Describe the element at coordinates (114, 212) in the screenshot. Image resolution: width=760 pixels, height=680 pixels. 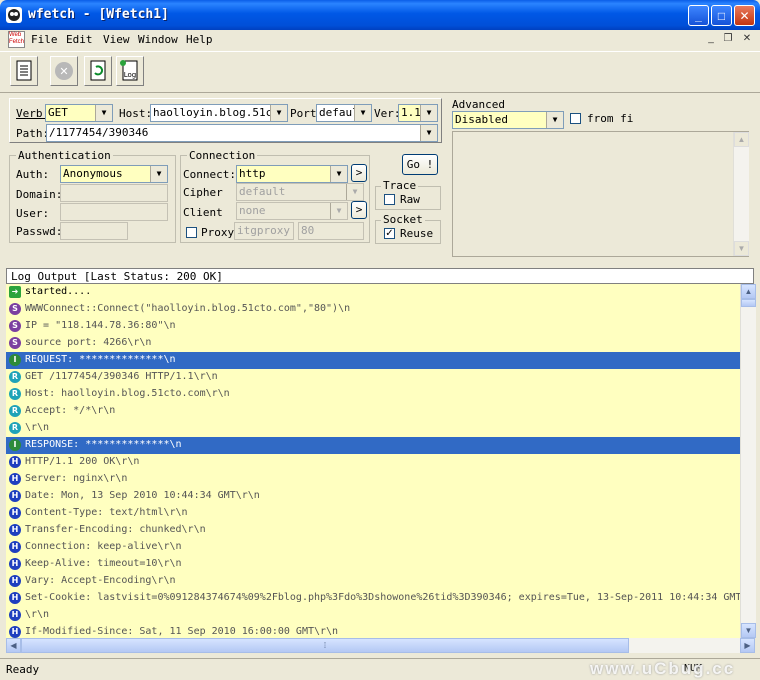
I see `user-input` at that location.